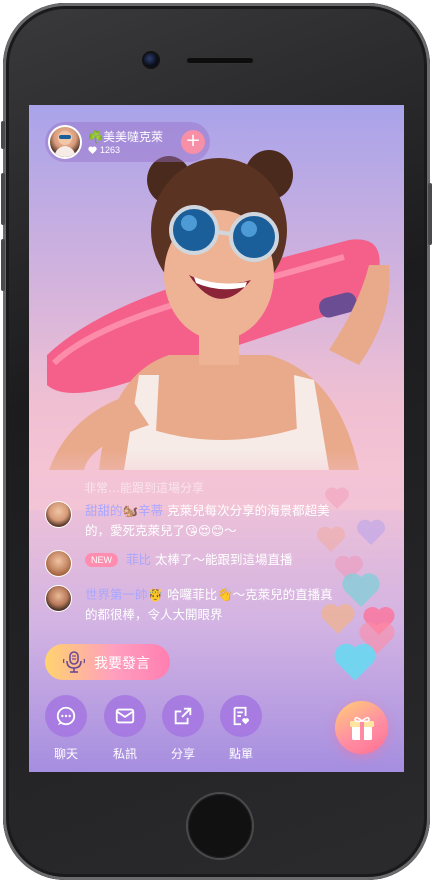 The width and height of the screenshot is (433, 883). Describe the element at coordinates (220, 60) in the screenshot. I see `earpiece-speaker` at that location.